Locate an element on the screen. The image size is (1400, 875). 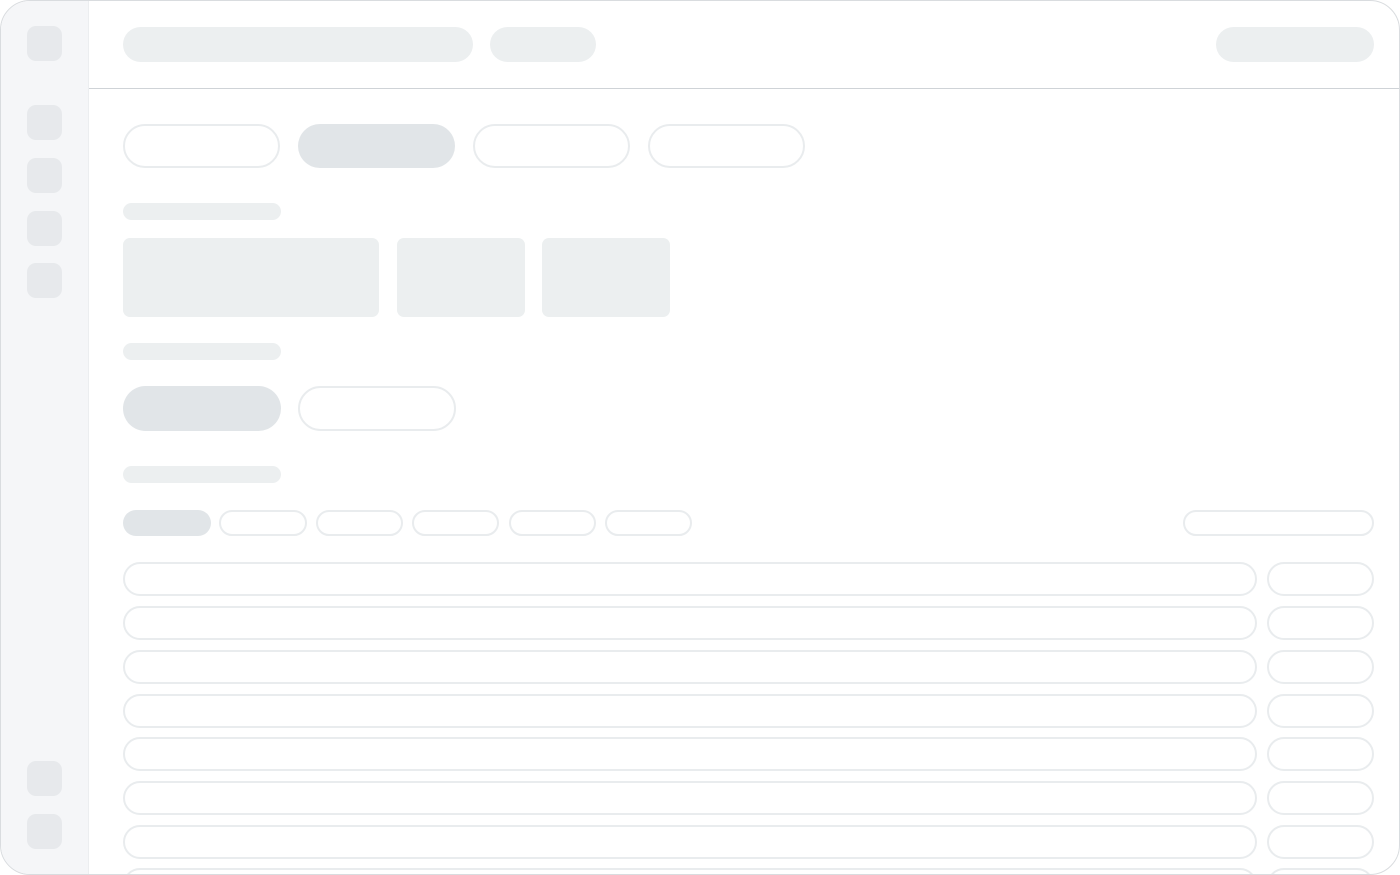
app-logo-icon is located at coordinates (44, 43).